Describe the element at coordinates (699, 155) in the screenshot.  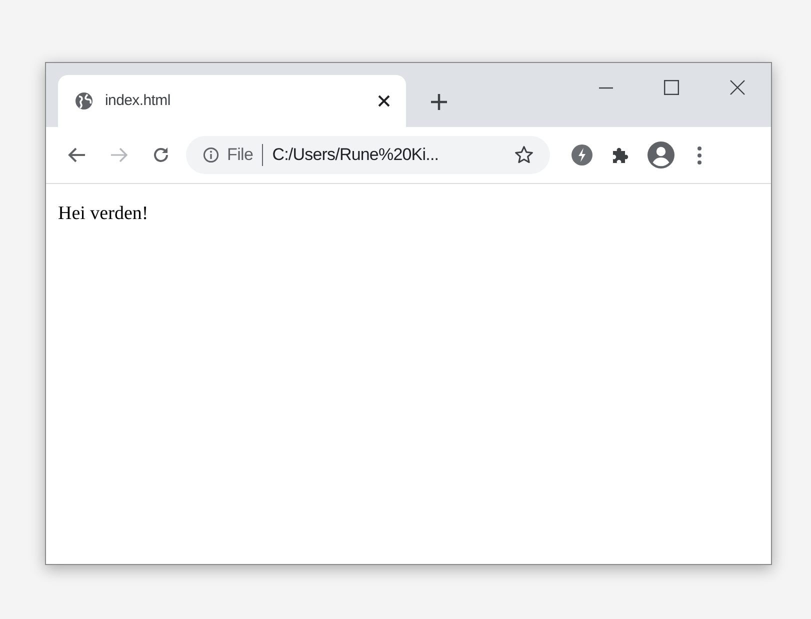
I see `menu-icon` at that location.